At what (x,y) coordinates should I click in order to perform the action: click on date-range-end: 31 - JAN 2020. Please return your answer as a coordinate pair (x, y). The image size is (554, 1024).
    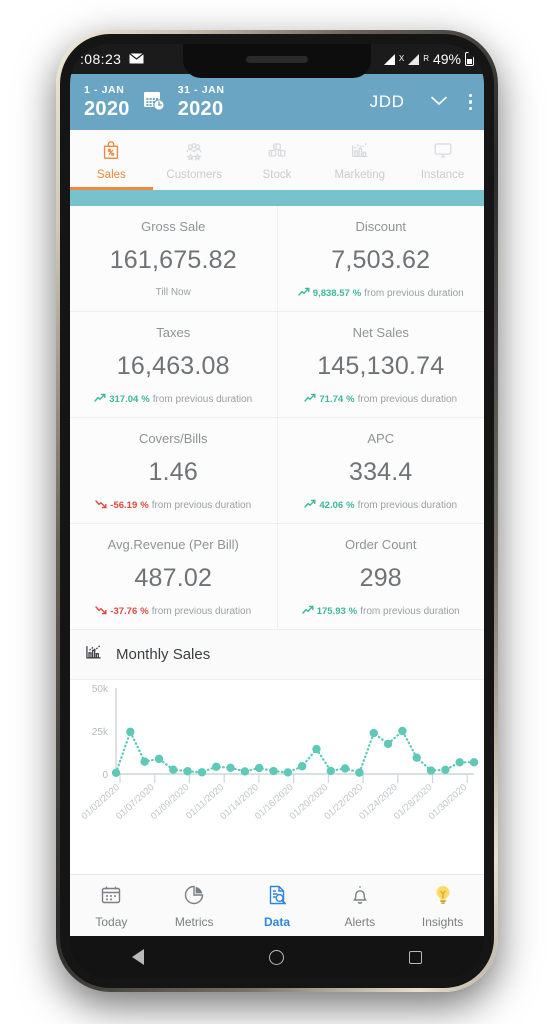
    Looking at the image, I should click on (201, 102).